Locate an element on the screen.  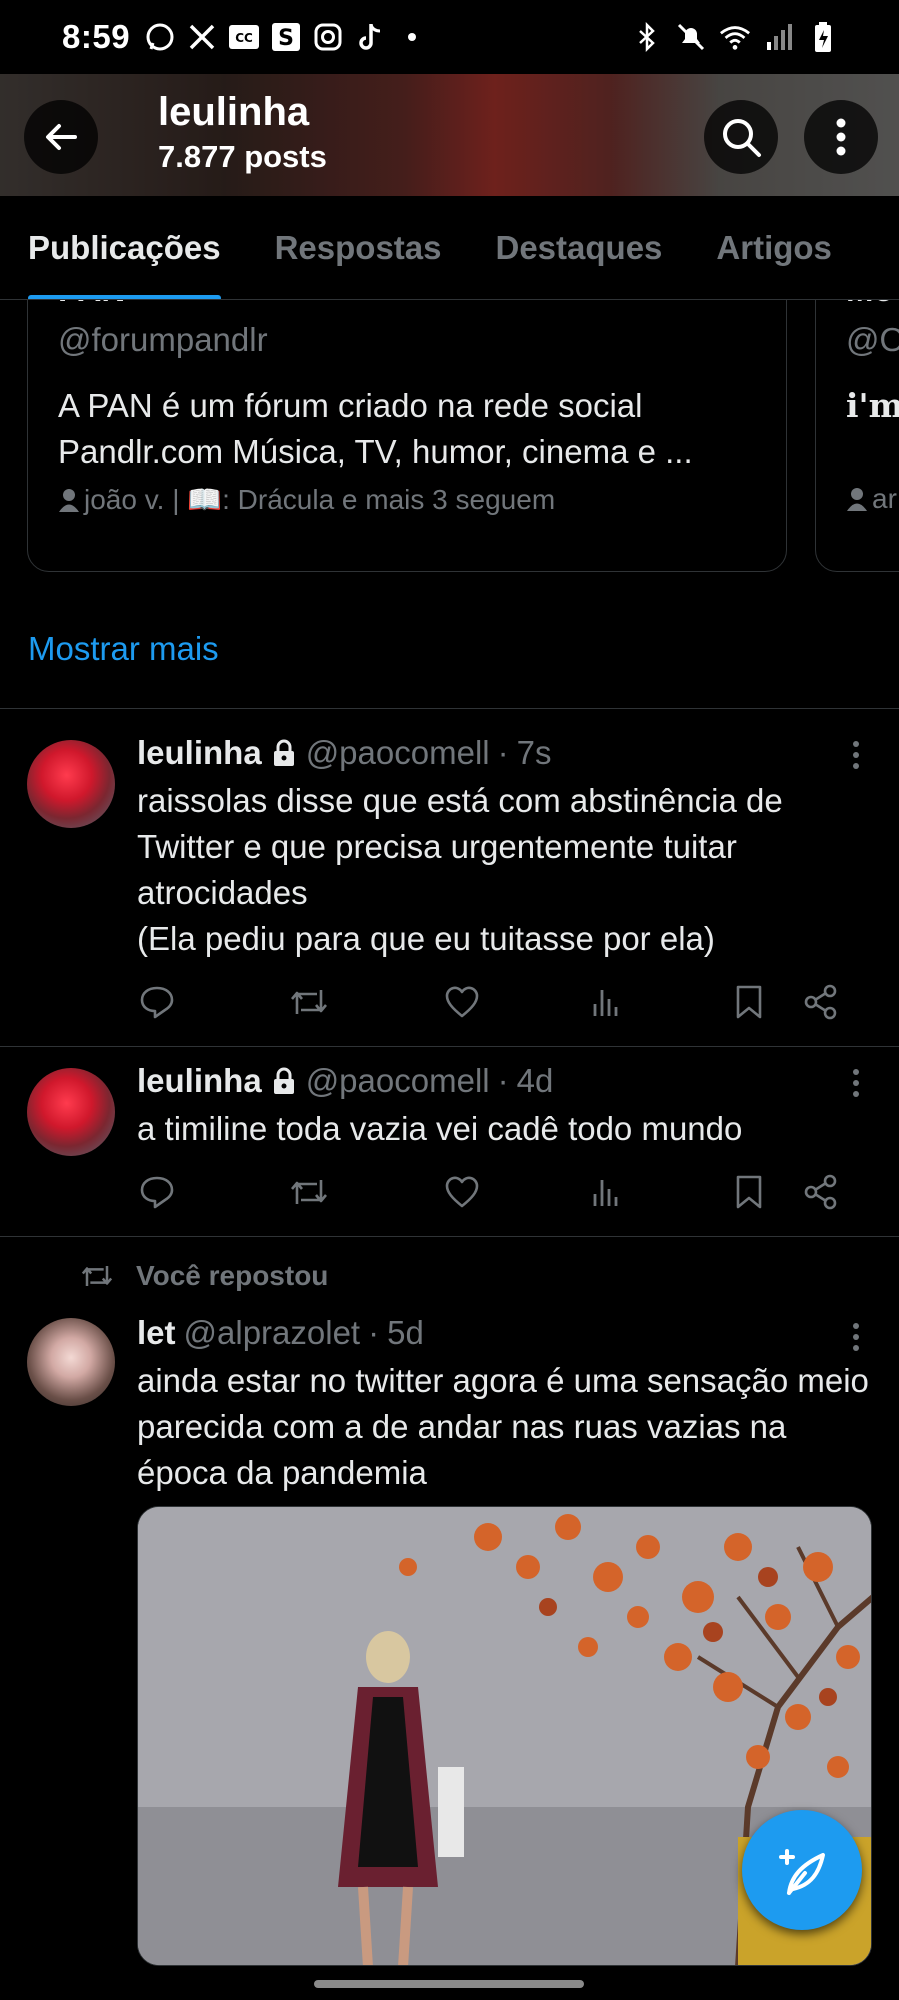
tweet-header: leulinha @paocomell · 4d is located at coordinates (345, 1081).